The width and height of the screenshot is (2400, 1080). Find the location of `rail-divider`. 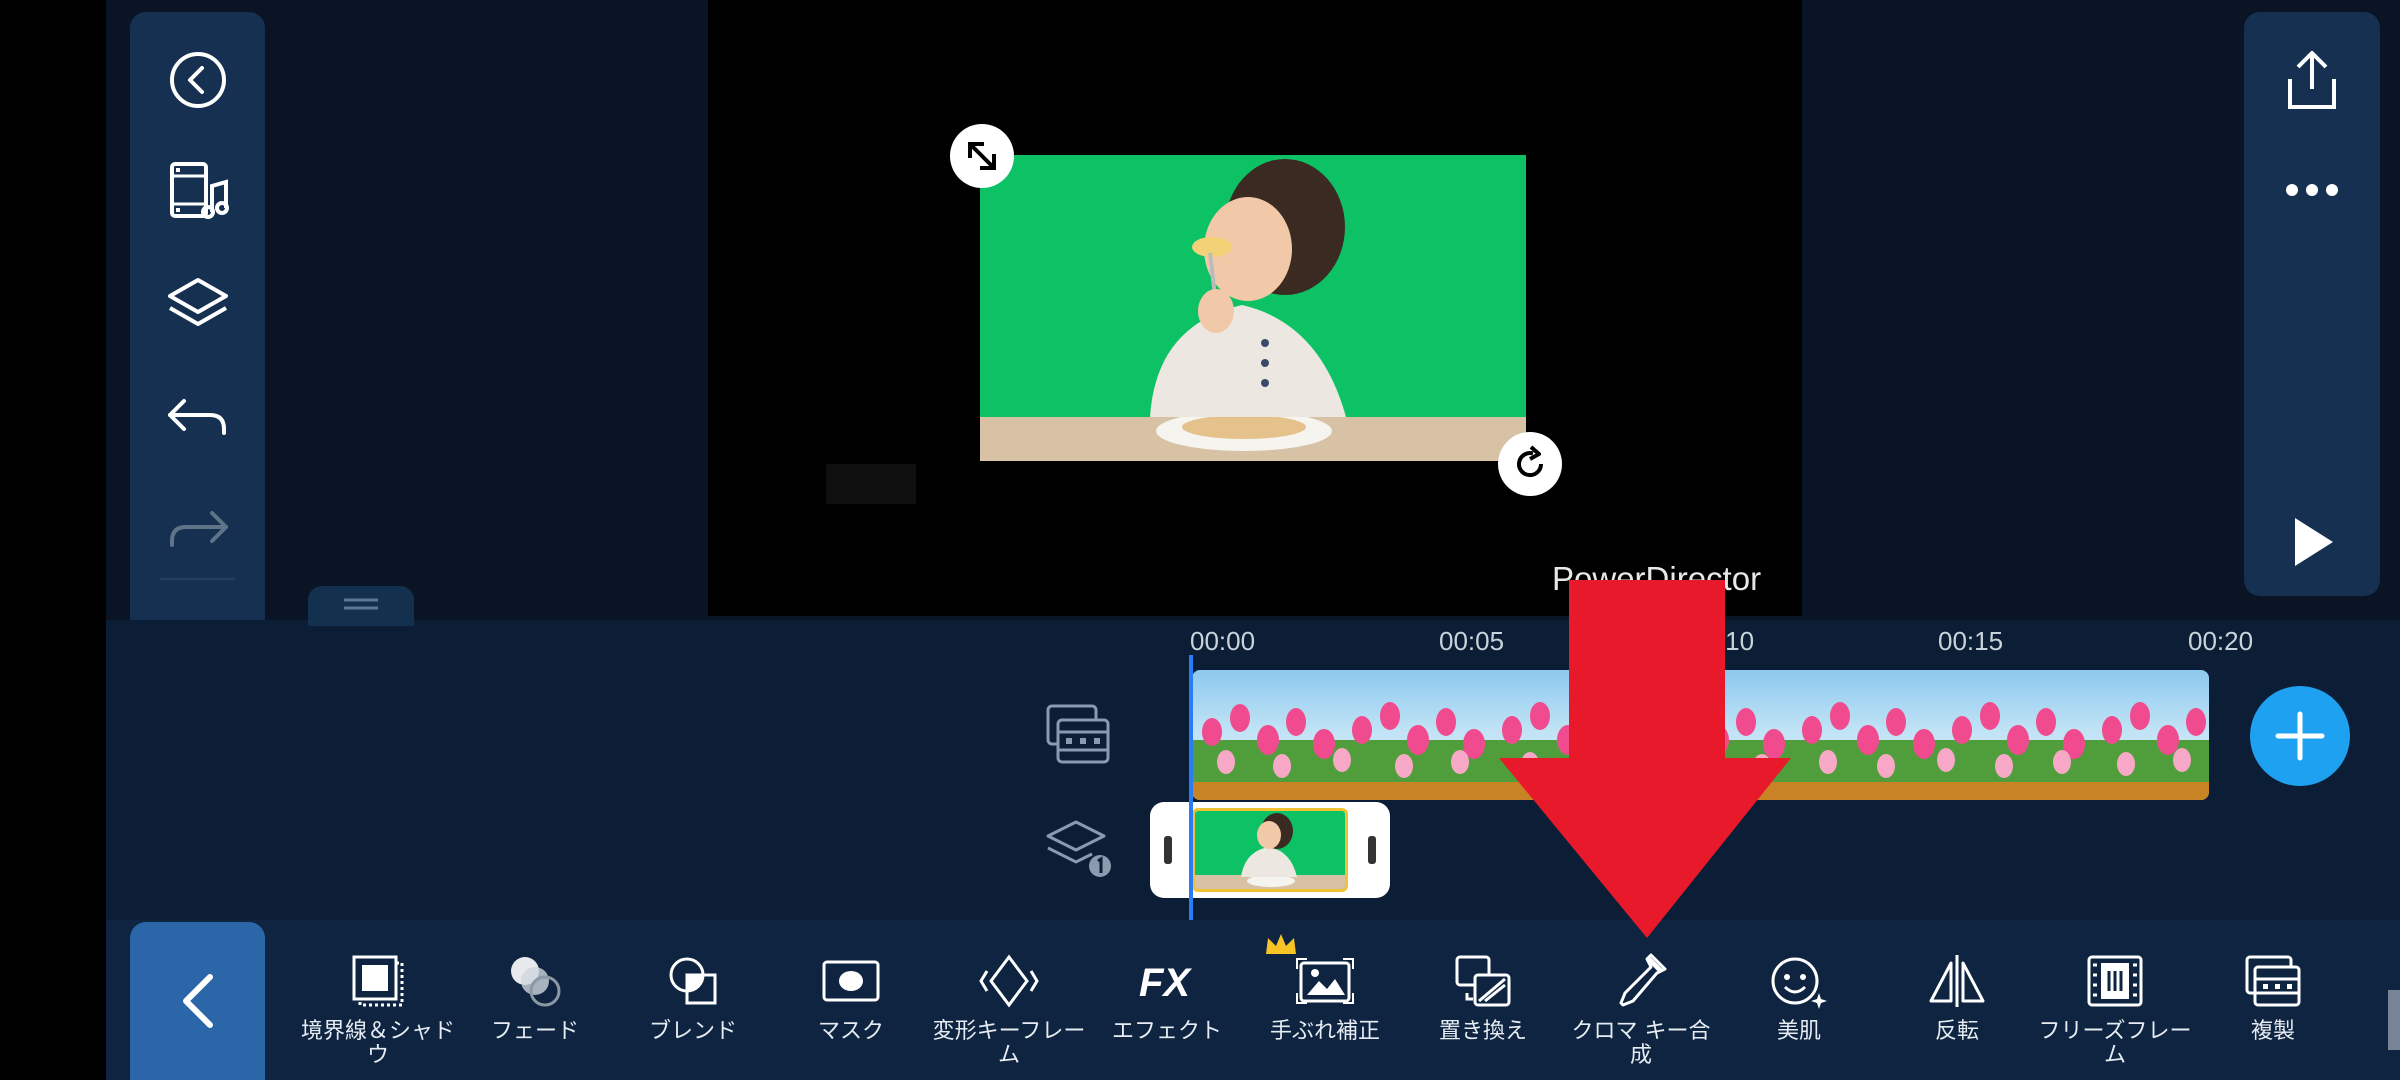

rail-divider is located at coordinates (197, 579).